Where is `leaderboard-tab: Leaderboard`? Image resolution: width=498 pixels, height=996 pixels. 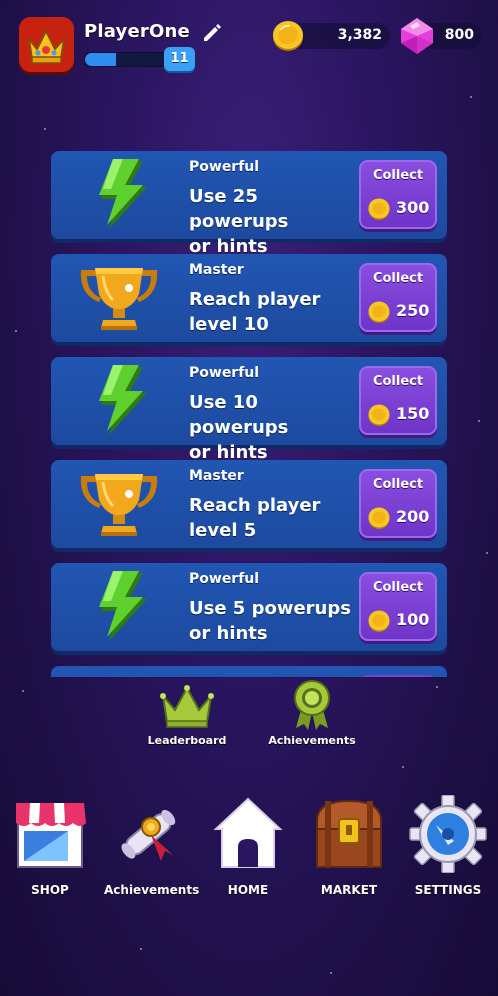 leaderboard-tab: Leaderboard is located at coordinates (187, 715).